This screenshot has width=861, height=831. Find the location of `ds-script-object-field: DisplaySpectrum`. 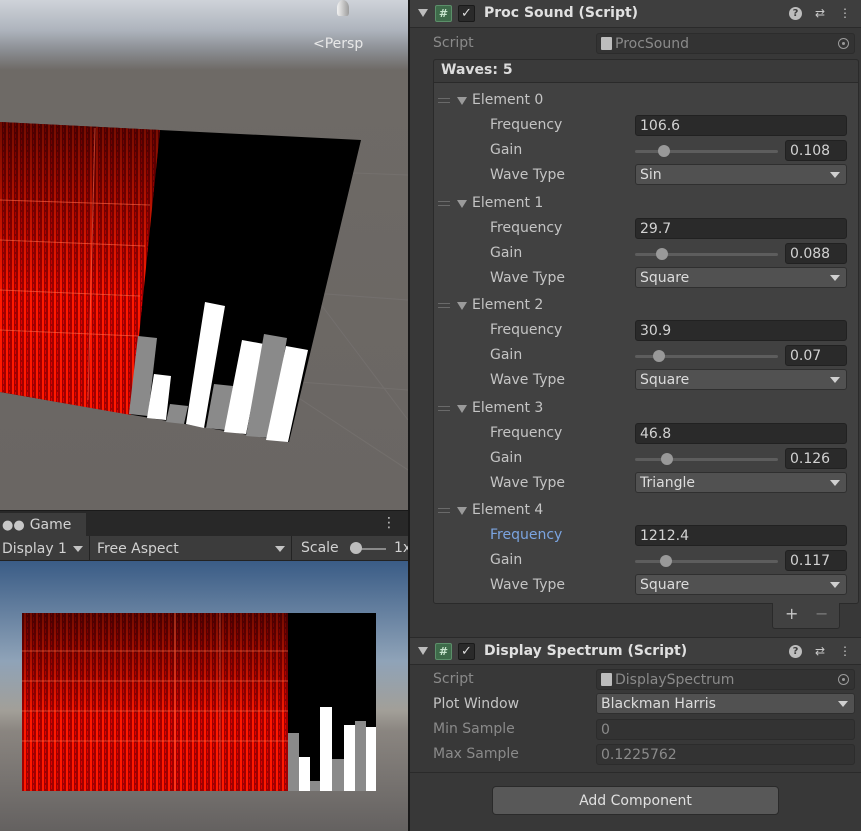

ds-script-object-field: DisplaySpectrum is located at coordinates (725, 679).